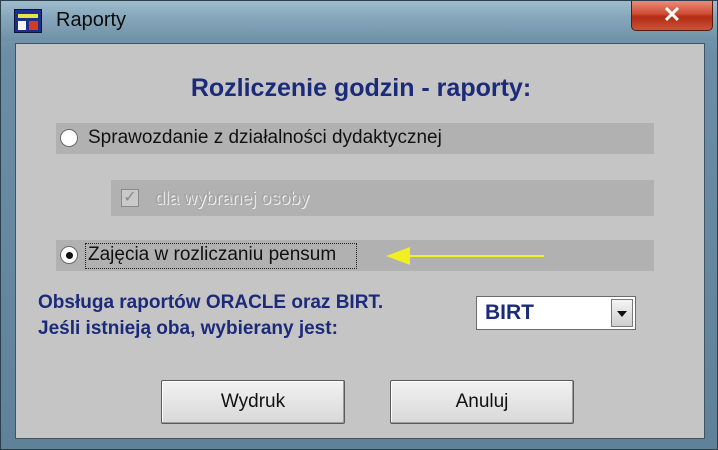  Describe the element at coordinates (188, 328) in the screenshot. I see `engine-info-line2: Jeśli istnieją oba, wybierany jest:` at that location.